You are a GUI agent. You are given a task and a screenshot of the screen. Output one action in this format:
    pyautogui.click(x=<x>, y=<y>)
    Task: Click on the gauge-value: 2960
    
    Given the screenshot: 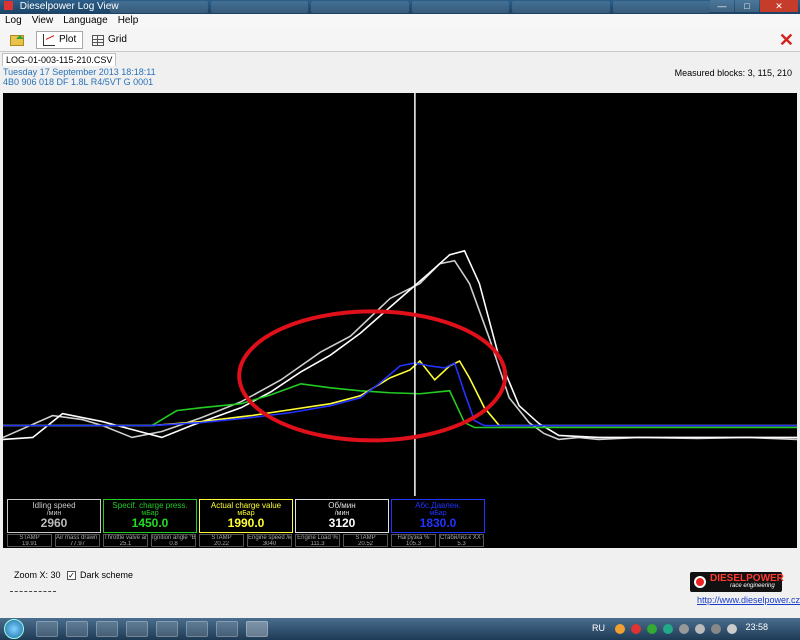 What is the action you would take?
    pyautogui.click(x=54, y=523)
    